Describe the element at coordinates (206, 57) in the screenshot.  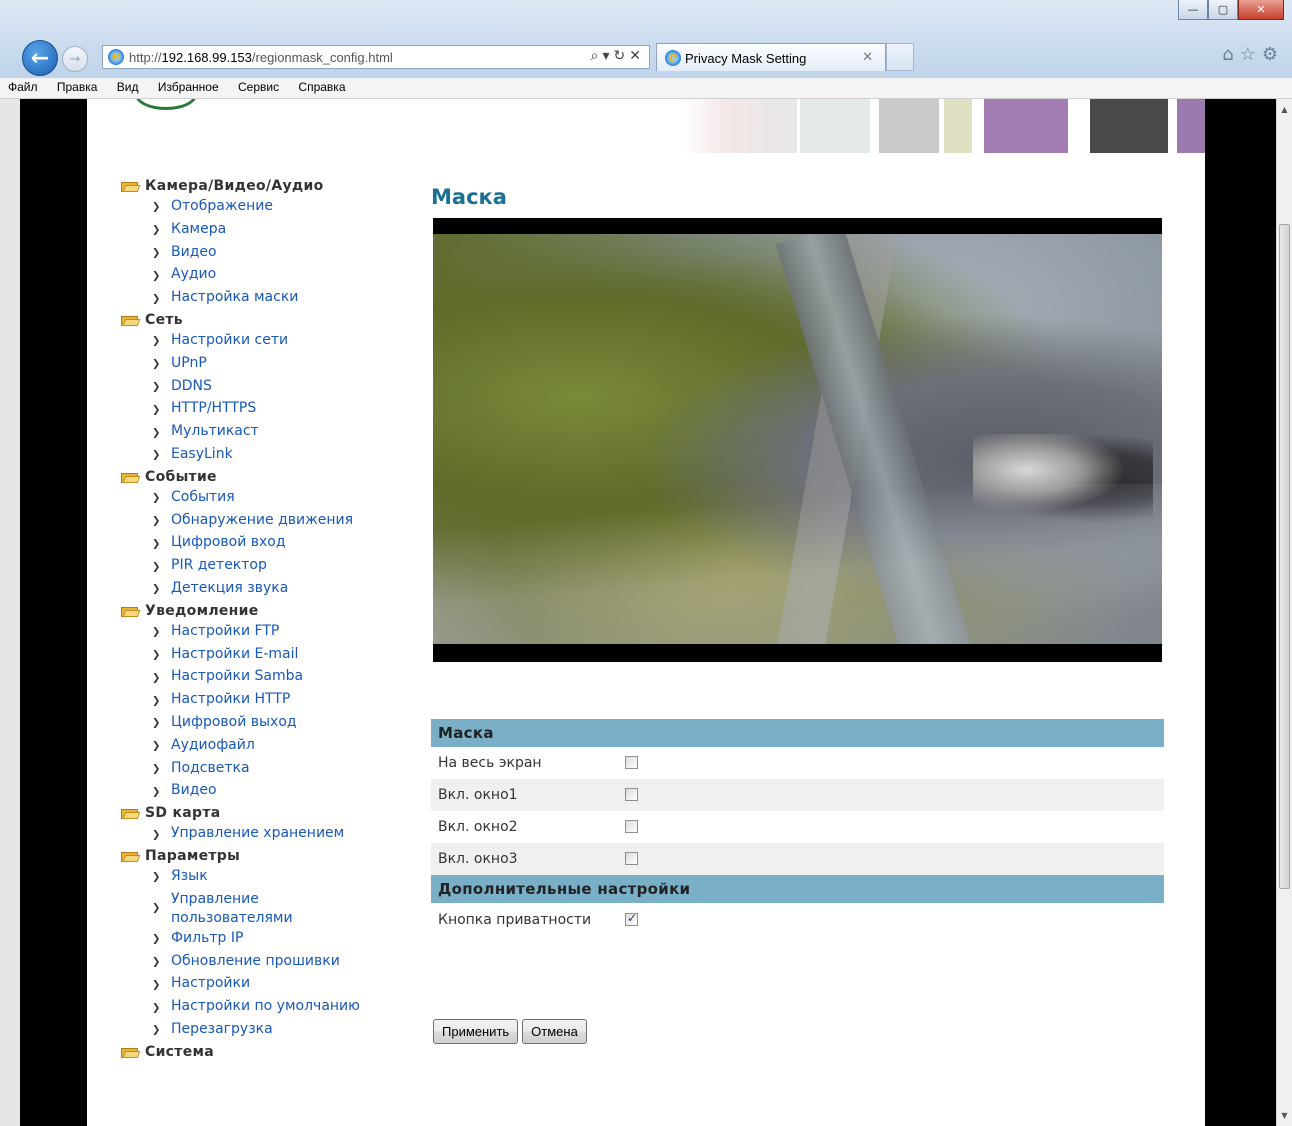
I see `url-host: 192.168.99.153` at that location.